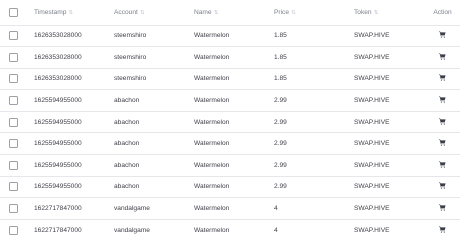 The width and height of the screenshot is (460, 241). I want to click on header-token: Token ⇅, so click(385, 12).